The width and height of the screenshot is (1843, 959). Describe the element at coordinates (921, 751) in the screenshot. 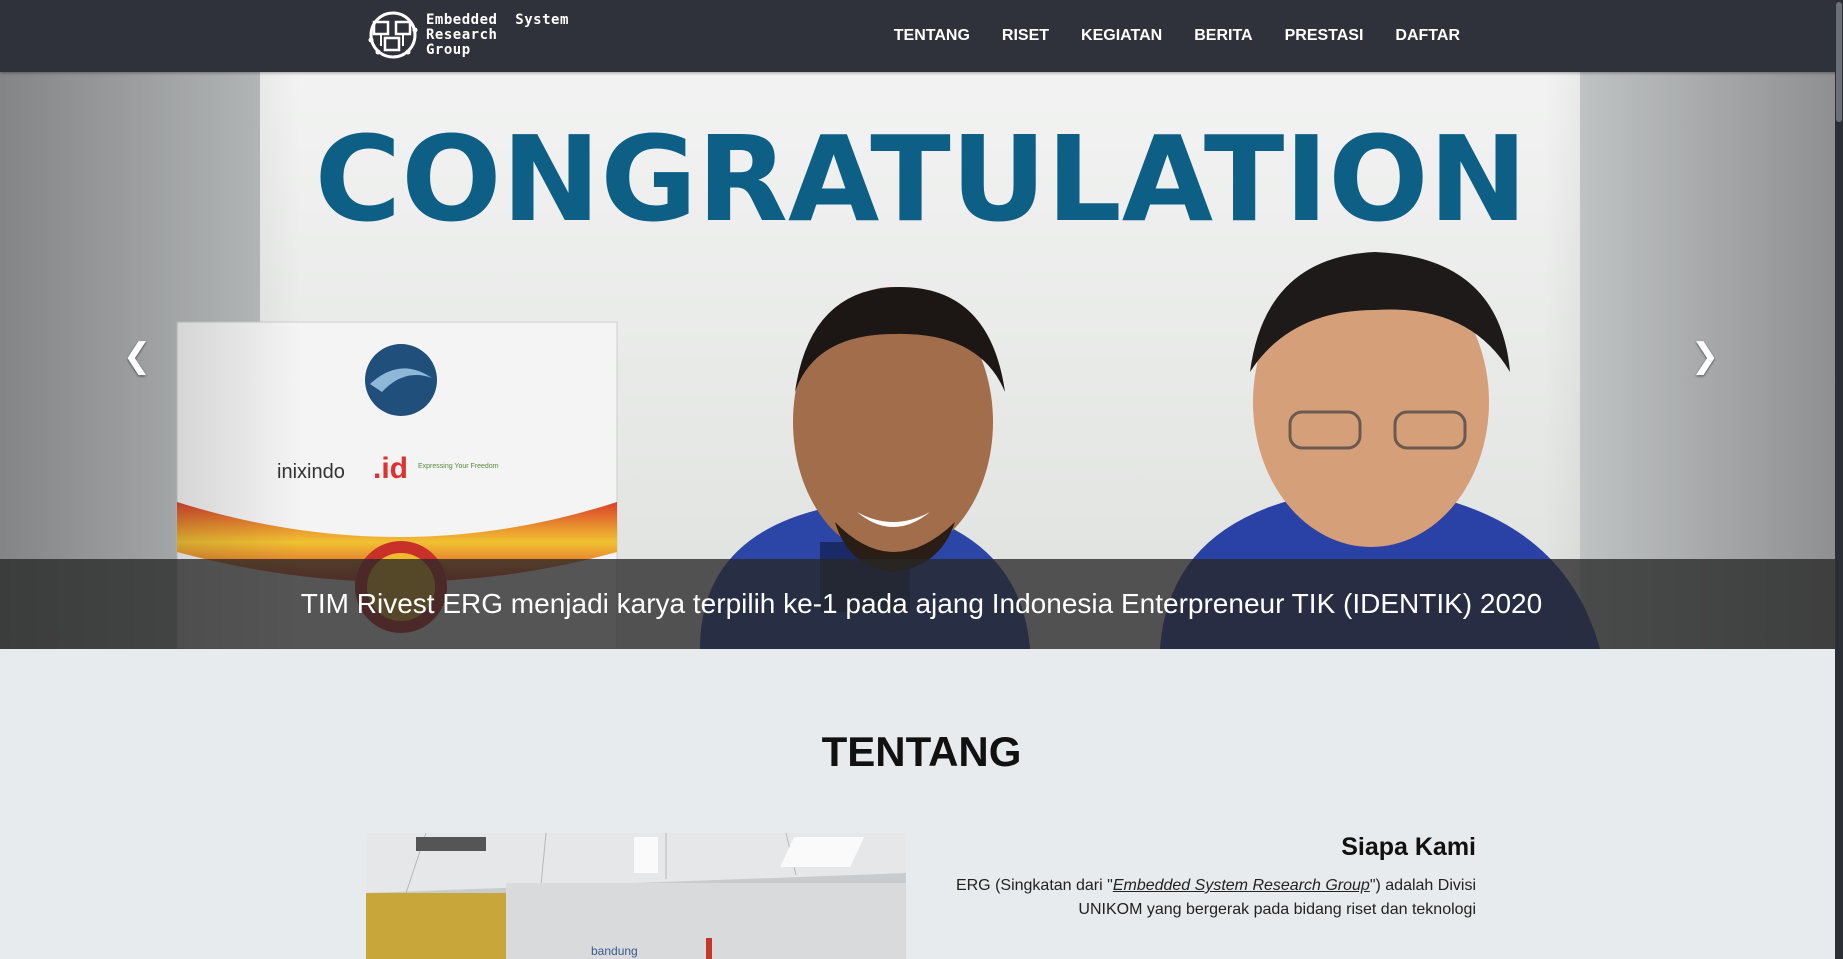

I see `section-title-tentang: TENTANG` at that location.